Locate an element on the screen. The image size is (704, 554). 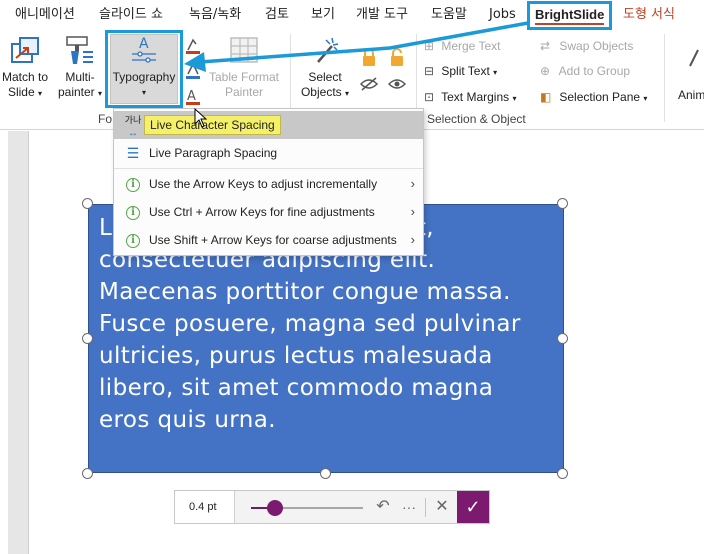
selection-pane-button: ◧ Selection Pane ▾ is located at coordinates (593, 97).